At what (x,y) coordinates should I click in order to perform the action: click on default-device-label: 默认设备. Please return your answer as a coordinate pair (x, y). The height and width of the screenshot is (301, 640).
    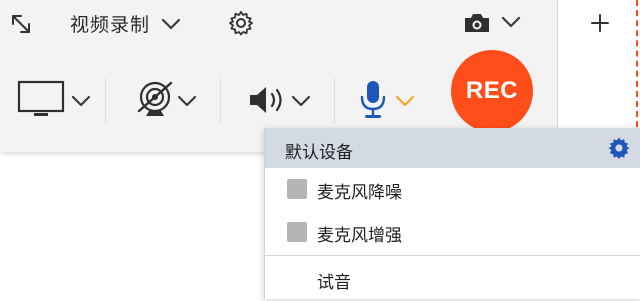
    Looking at the image, I should click on (319, 152).